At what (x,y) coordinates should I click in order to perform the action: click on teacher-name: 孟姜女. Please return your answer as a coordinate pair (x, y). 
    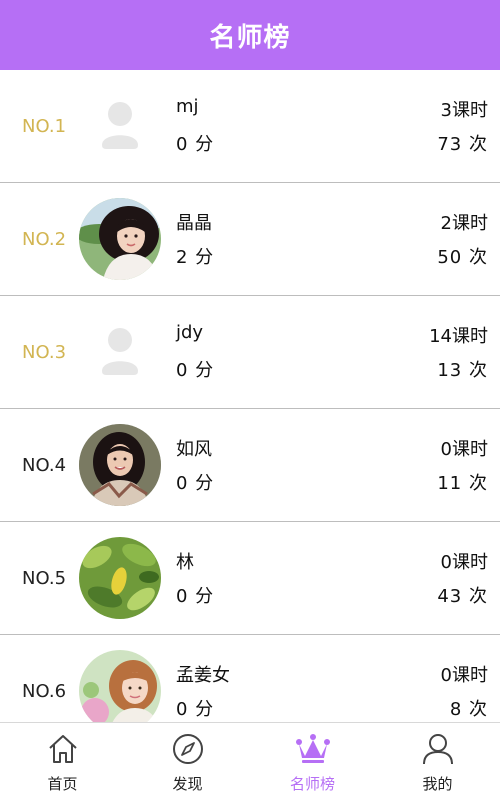
    Looking at the image, I should click on (203, 675).